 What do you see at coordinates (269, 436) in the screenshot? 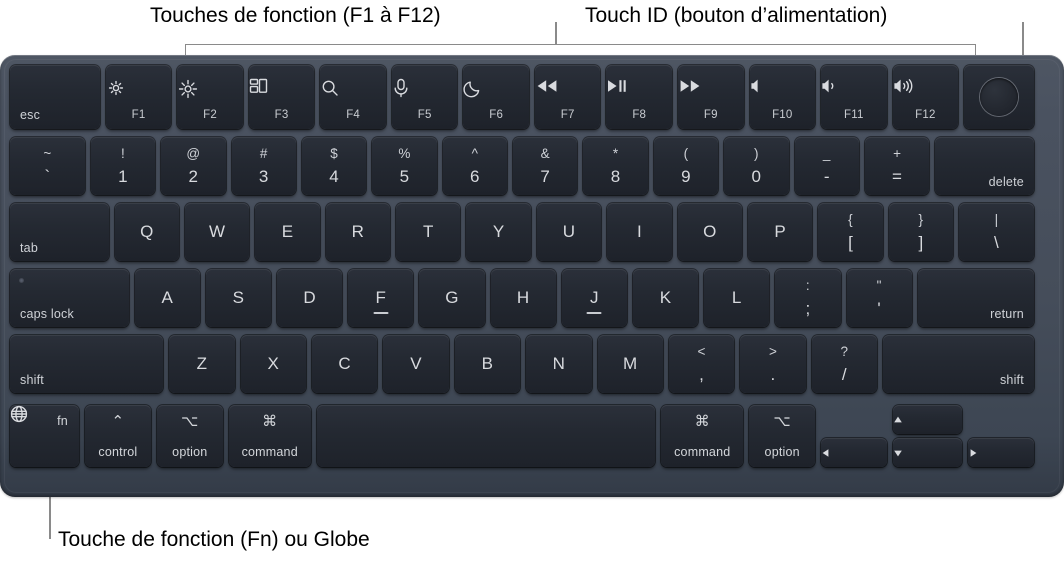
I see `key-command-left: ⌘ command` at bounding box center [269, 436].